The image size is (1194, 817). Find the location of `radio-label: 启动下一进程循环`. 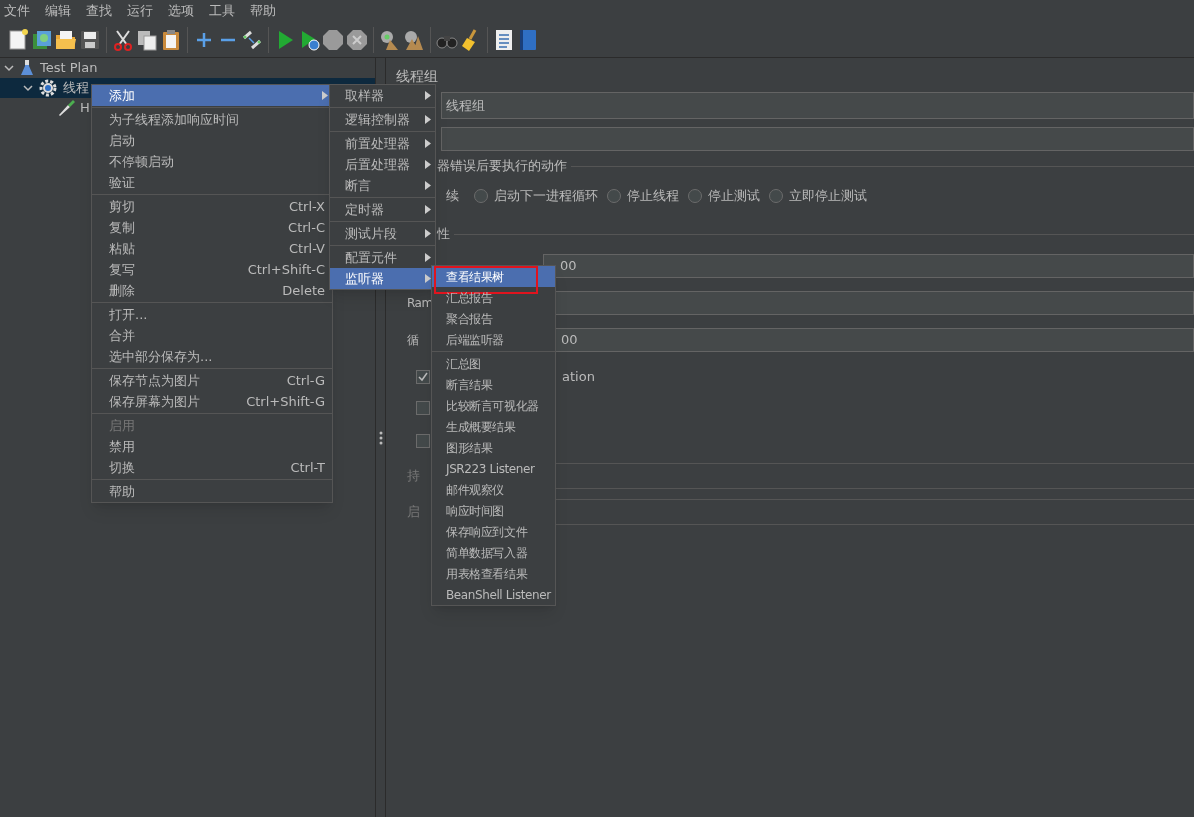

radio-label: 启动下一进程循环 is located at coordinates (546, 196).